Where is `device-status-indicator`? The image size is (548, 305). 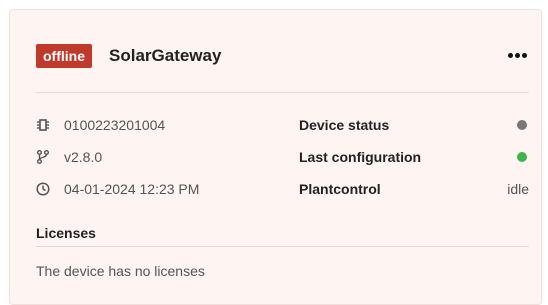 device-status-indicator is located at coordinates (522, 125).